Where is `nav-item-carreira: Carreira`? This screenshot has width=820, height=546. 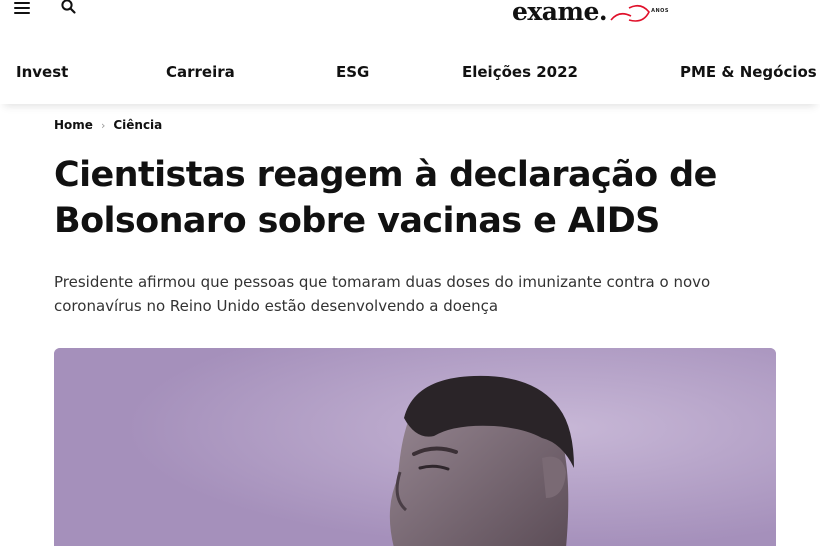
nav-item-carreira: Carreira is located at coordinates (200, 72).